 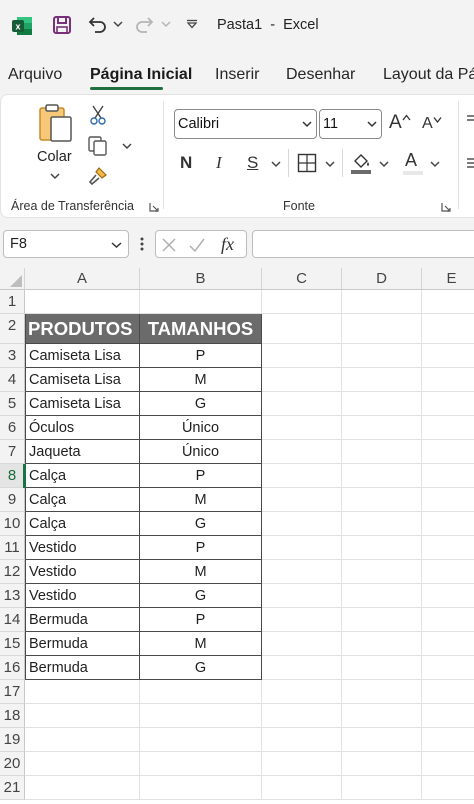 I want to click on cell-e7, so click(x=448, y=452).